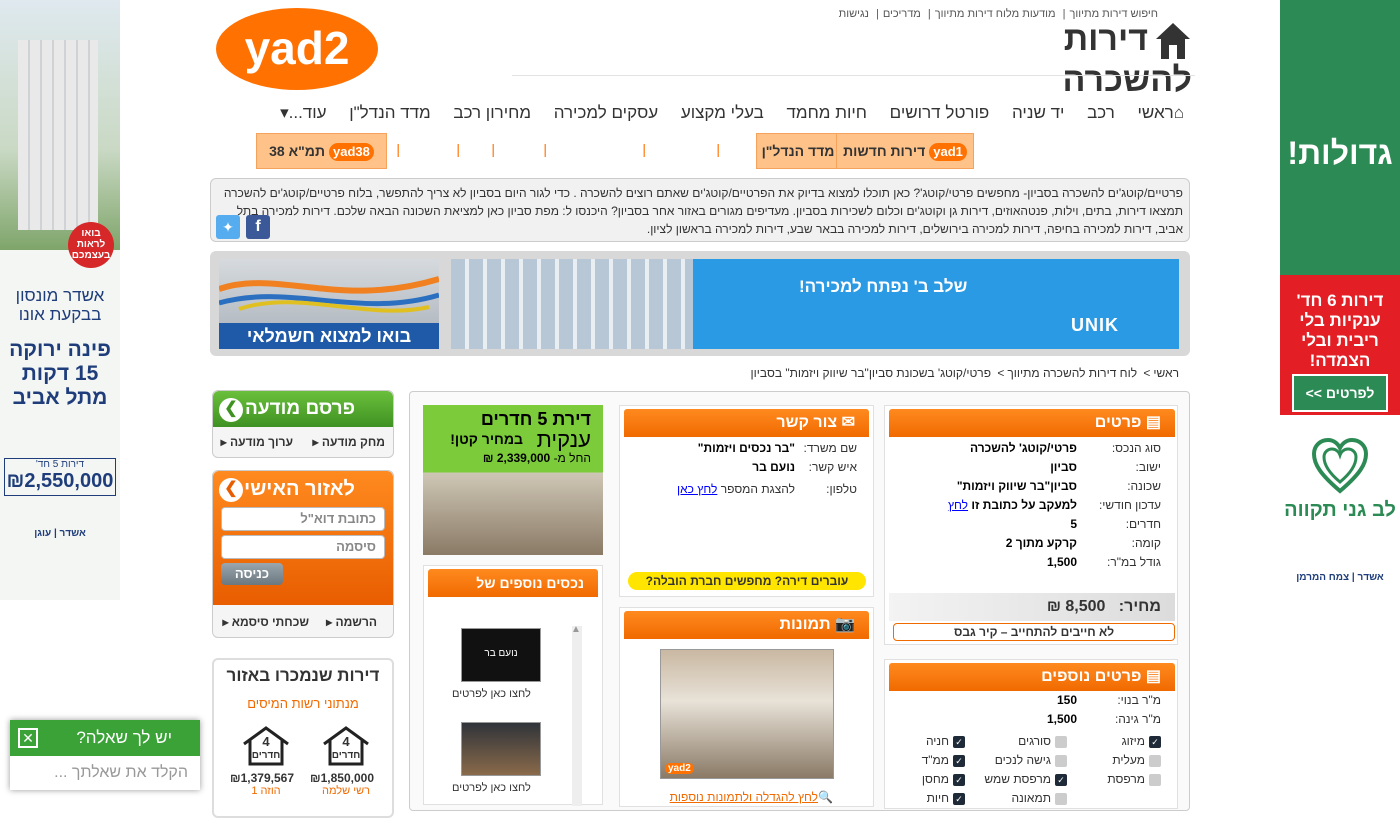  I want to click on nav-second-hand: יד שניה, so click(1038, 114).